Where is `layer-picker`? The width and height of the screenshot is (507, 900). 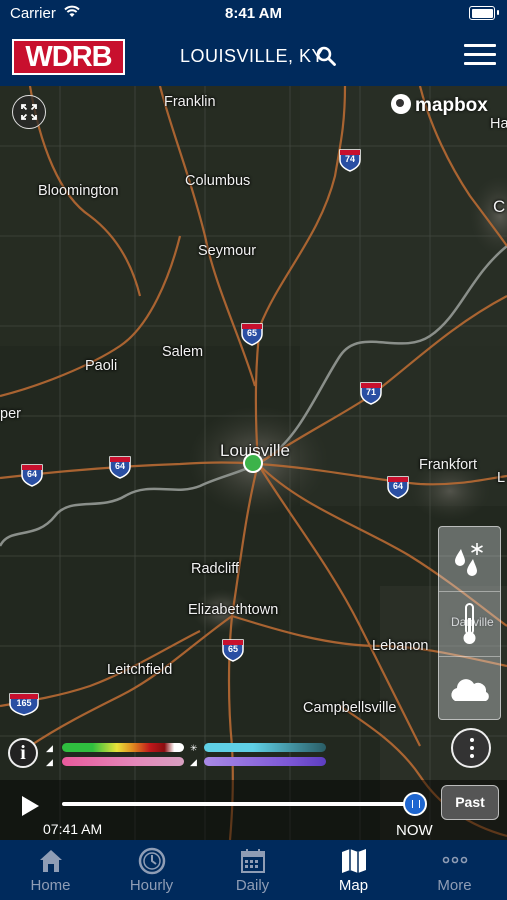 layer-picker is located at coordinates (469, 623).